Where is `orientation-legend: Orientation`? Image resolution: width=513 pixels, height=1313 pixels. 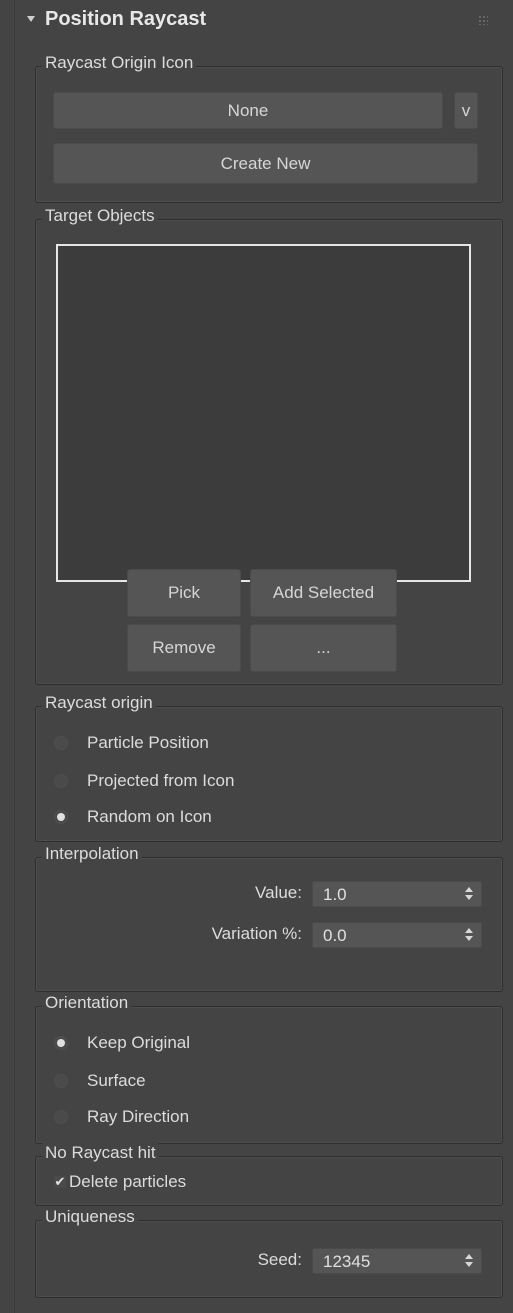
orientation-legend: Orientation is located at coordinates (87, 1003).